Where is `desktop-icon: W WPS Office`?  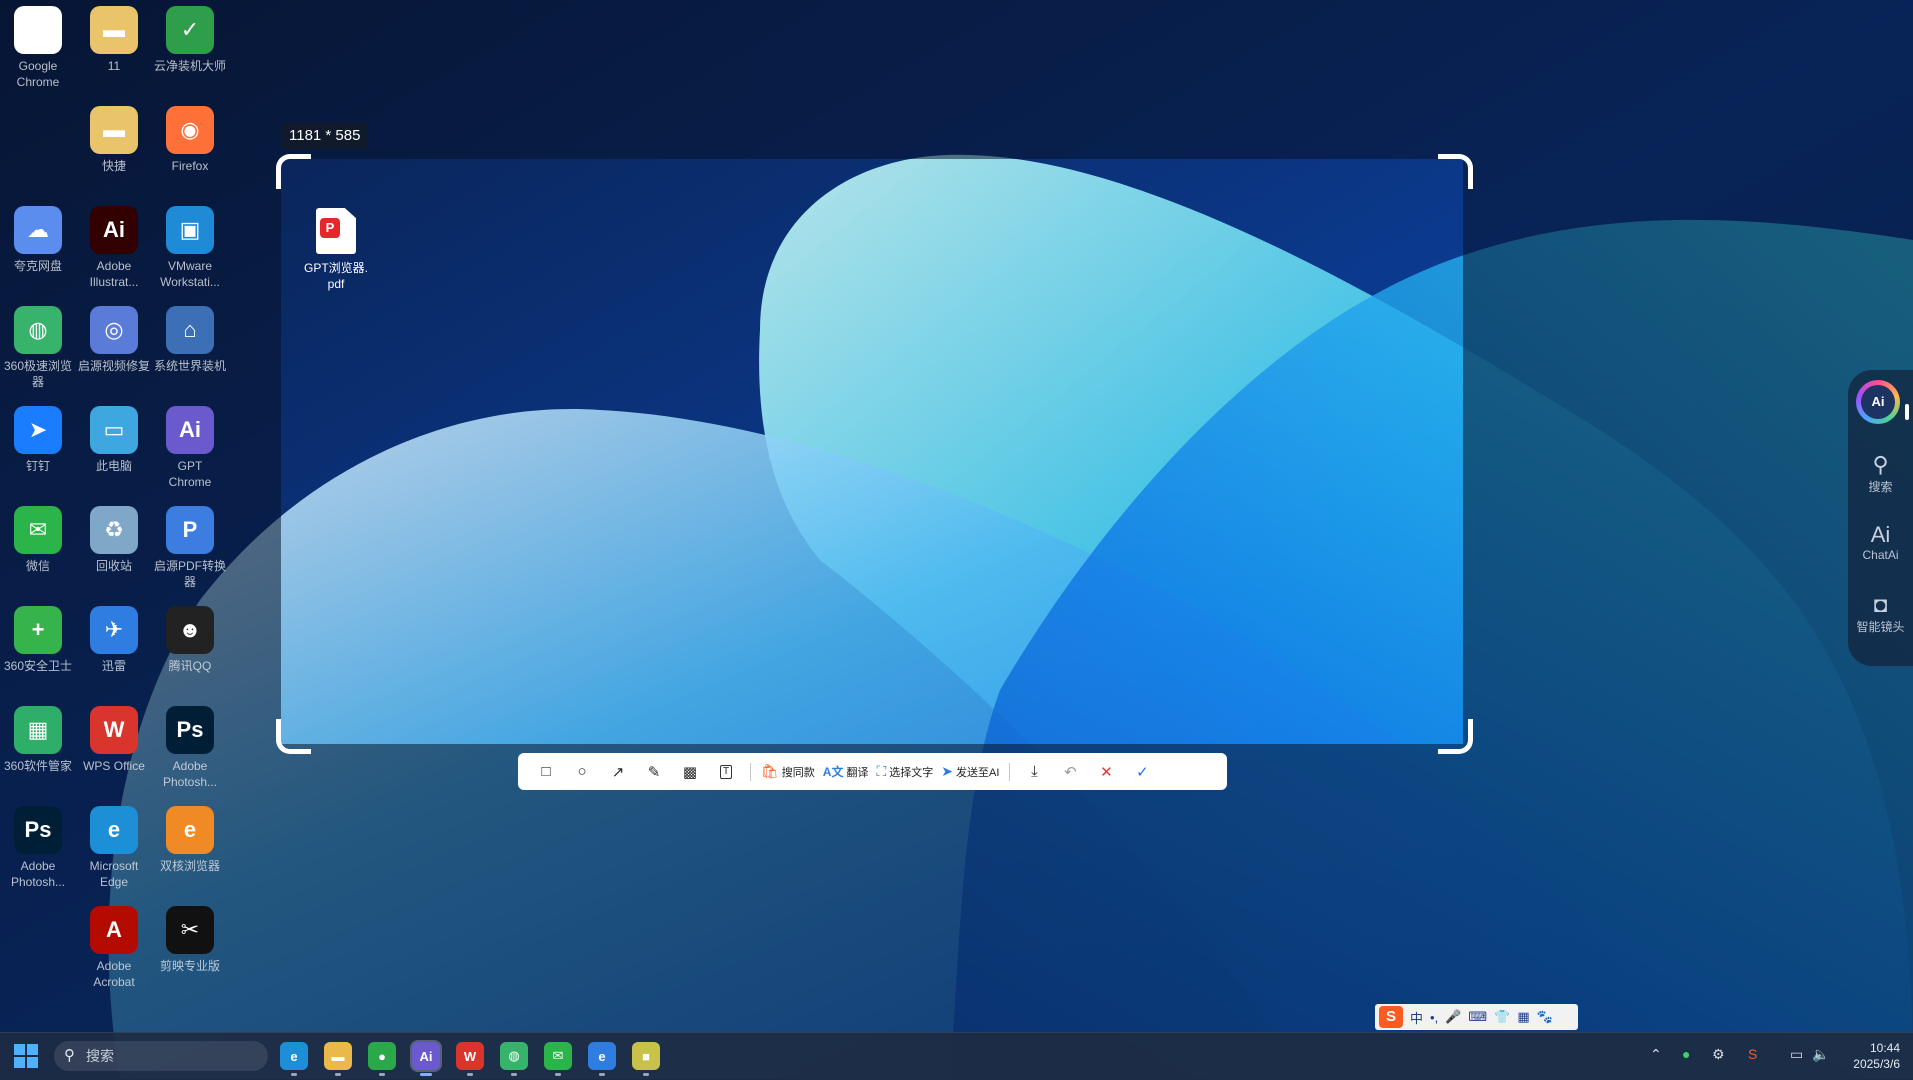
desktop-icon: W WPS Office is located at coordinates (114, 737).